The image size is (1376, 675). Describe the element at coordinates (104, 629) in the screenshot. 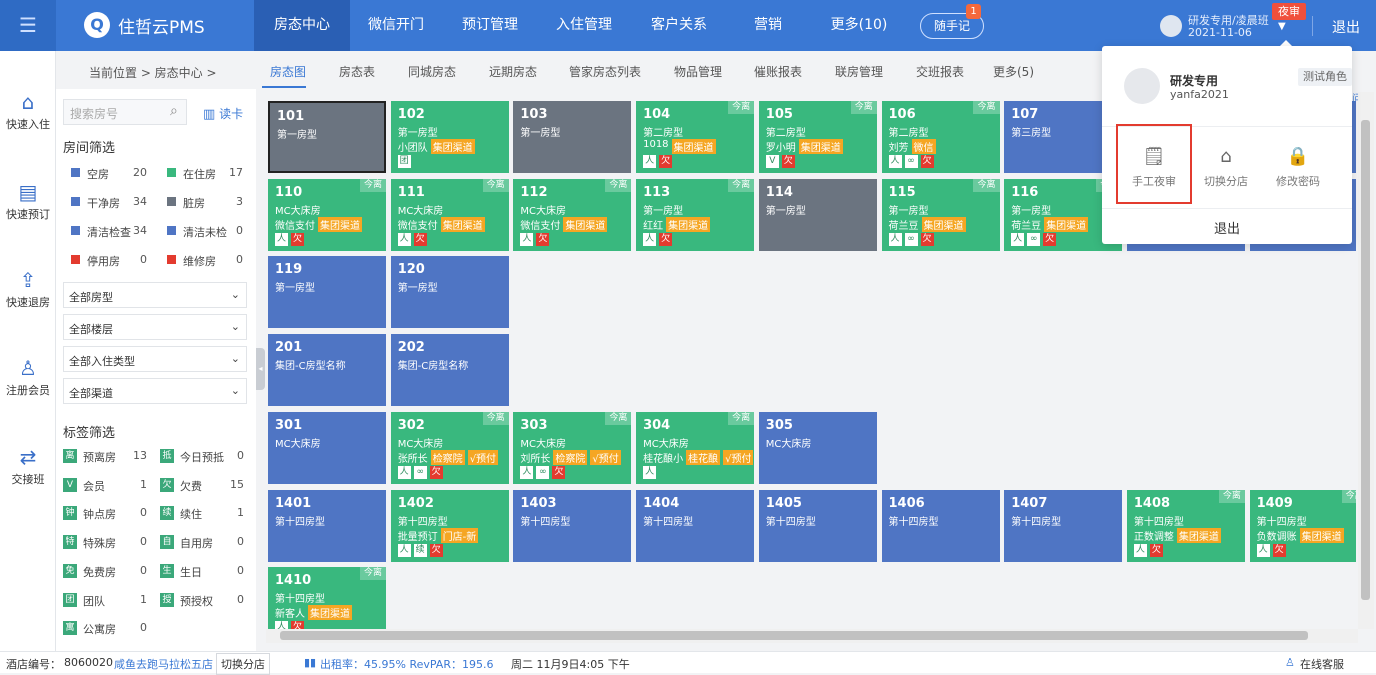

I see `tag-filter: 寓公寓房 0` at that location.